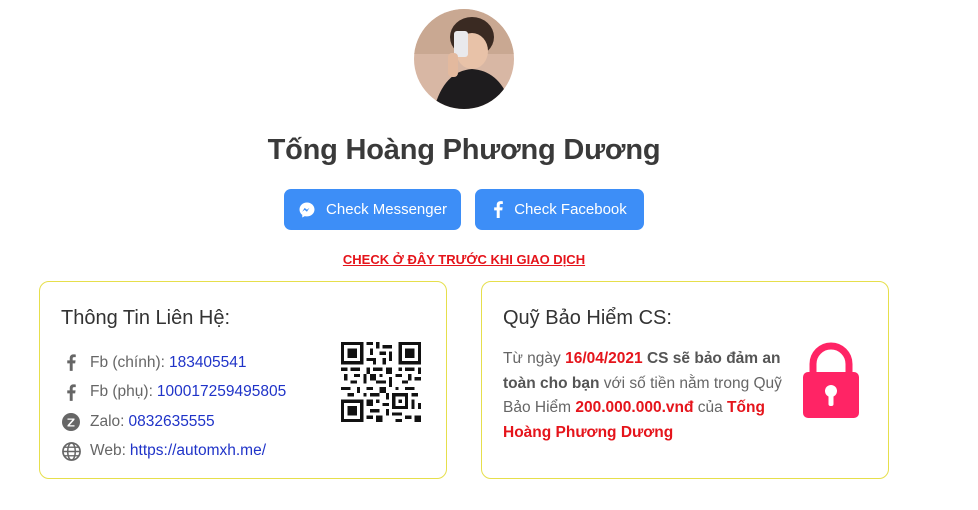  What do you see at coordinates (464, 259) in the screenshot?
I see `check-before-trade-link: CHECK Ở ĐÂY TRƯỚC KHI GIAO DỊCH` at bounding box center [464, 259].